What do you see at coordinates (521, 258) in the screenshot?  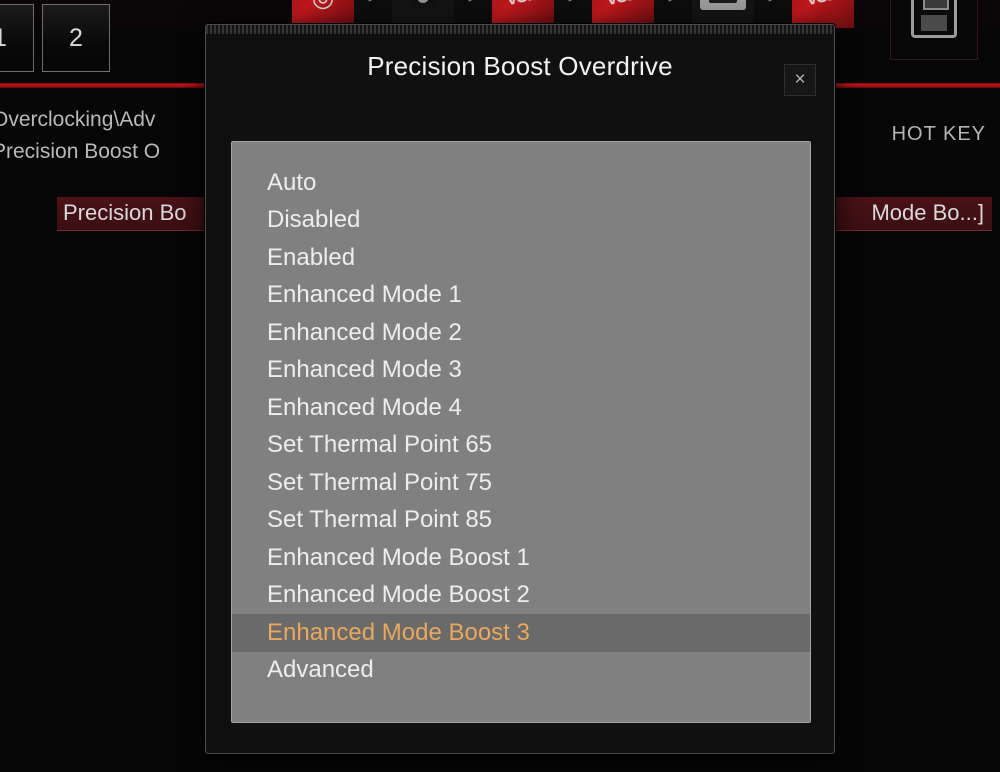 I see `option-row: Enabled` at bounding box center [521, 258].